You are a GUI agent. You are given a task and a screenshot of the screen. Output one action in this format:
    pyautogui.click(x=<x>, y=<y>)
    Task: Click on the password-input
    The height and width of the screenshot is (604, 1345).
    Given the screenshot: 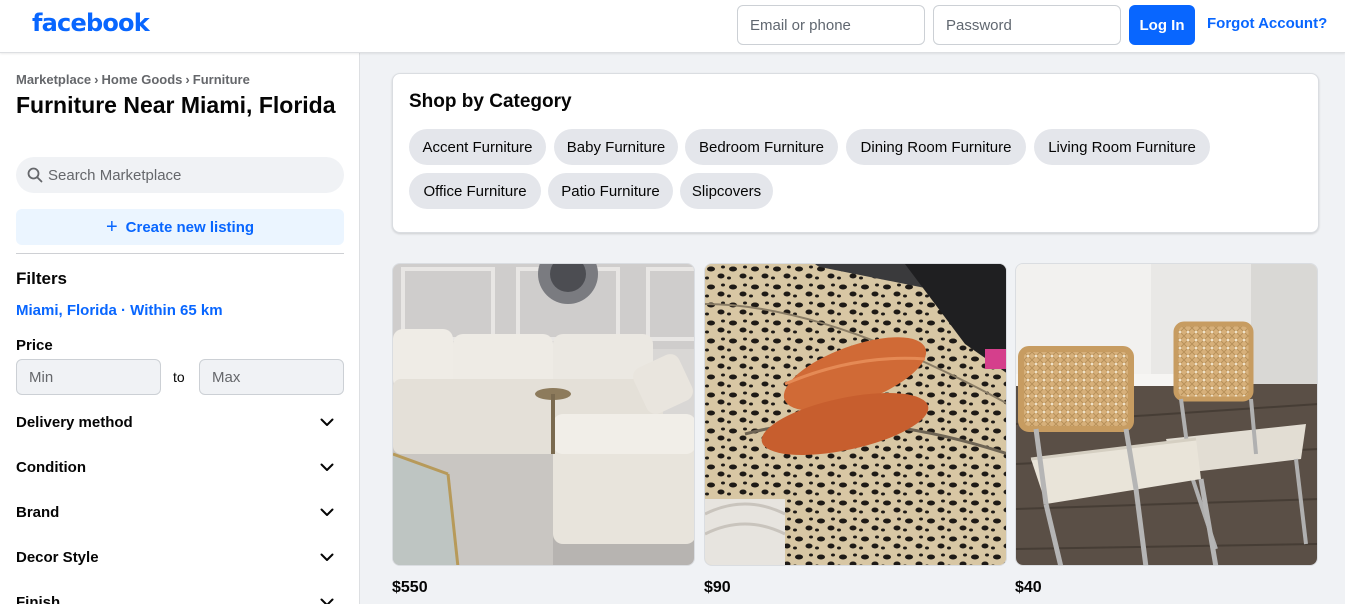 What is the action you would take?
    pyautogui.click(x=1027, y=25)
    